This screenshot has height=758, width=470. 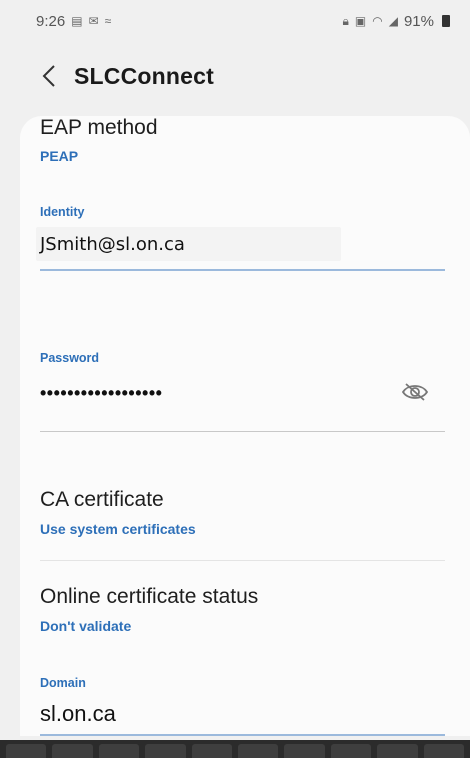 What do you see at coordinates (446, 21) in the screenshot?
I see `battery-icon` at bounding box center [446, 21].